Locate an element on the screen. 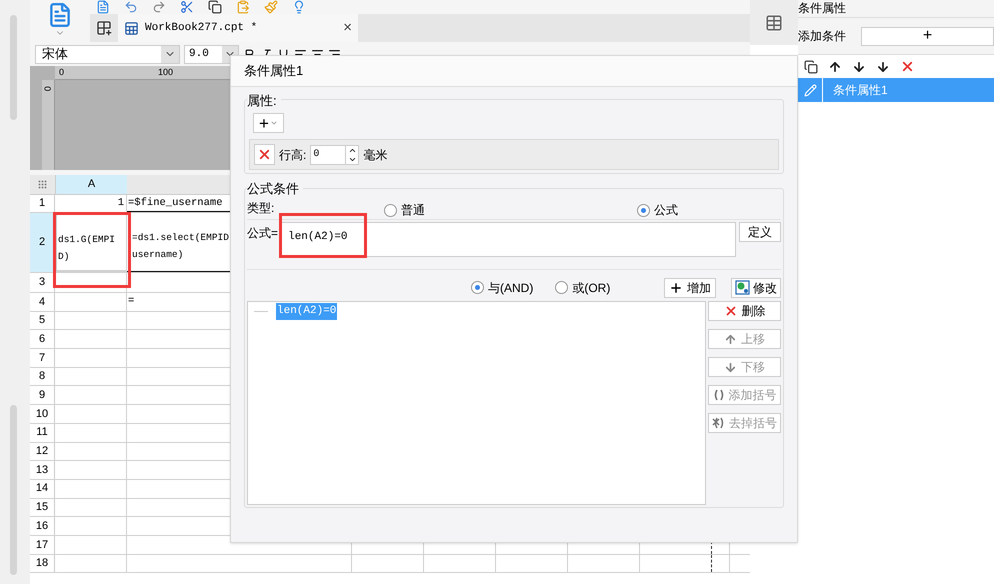 This screenshot has height=584, width=994. define-button: 定义 is located at coordinates (760, 232).